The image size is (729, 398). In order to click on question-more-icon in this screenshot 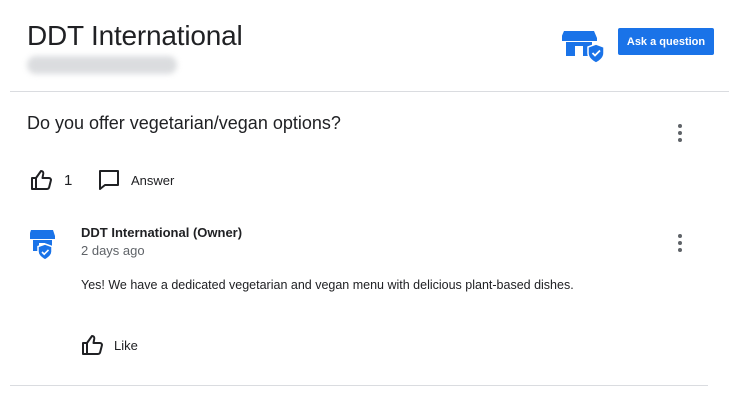, I will do `click(680, 133)`.